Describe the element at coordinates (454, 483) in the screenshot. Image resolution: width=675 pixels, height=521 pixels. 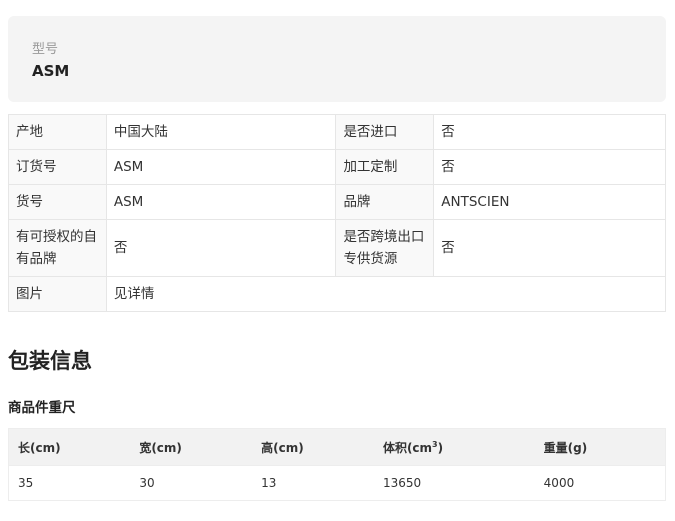
I see `table-cell: 13650` at that location.